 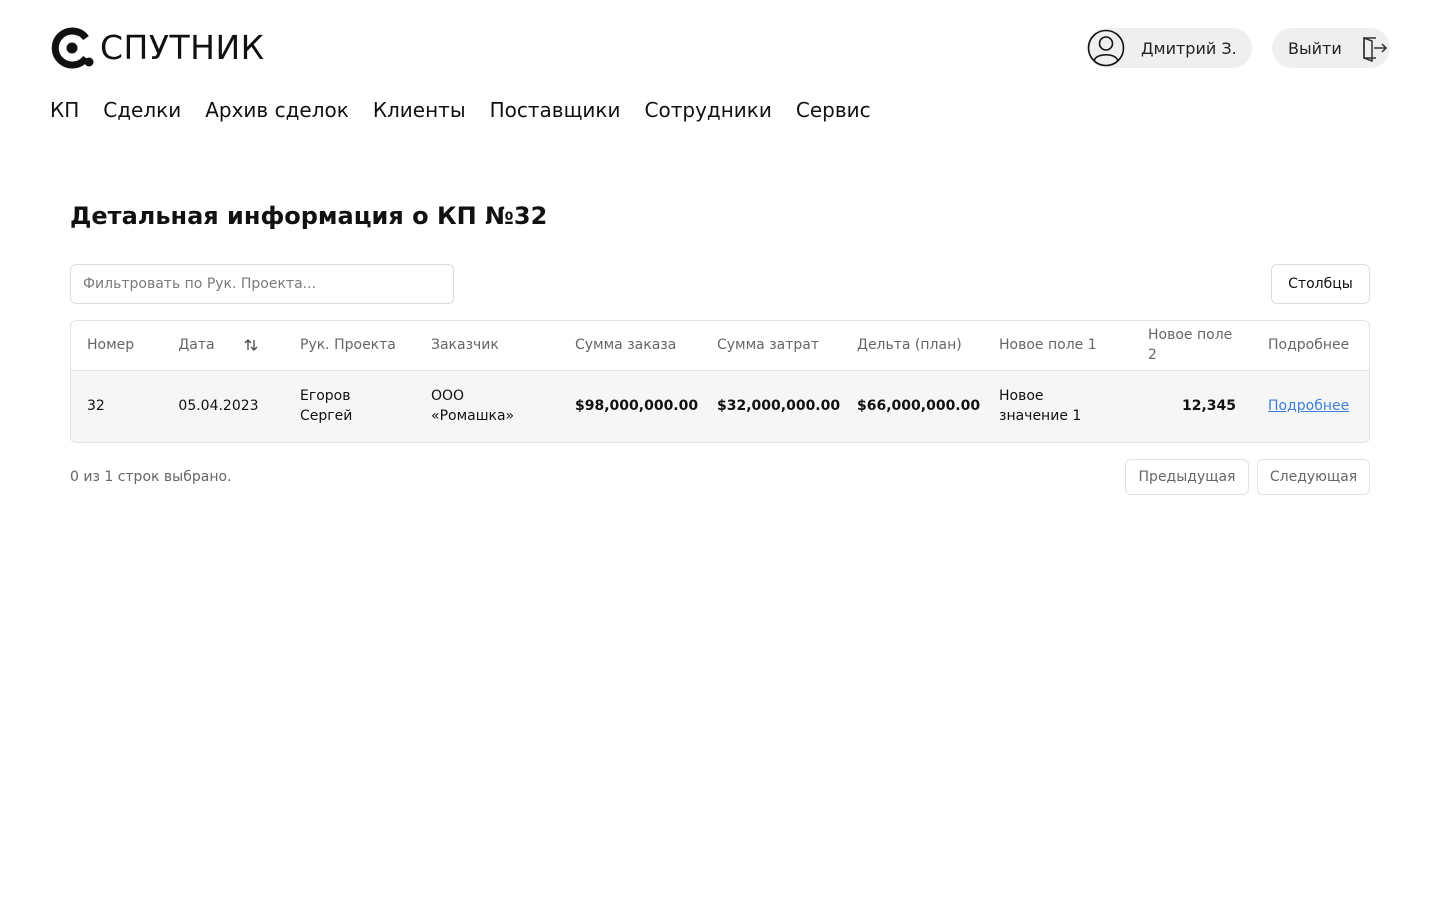 I want to click on nav-item-suppliers: Поставщики, so click(x=555, y=110).